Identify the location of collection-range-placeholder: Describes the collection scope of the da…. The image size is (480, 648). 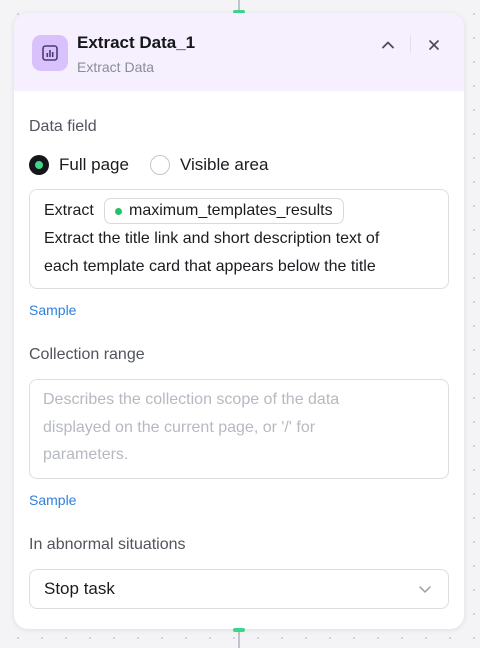
(233, 427).